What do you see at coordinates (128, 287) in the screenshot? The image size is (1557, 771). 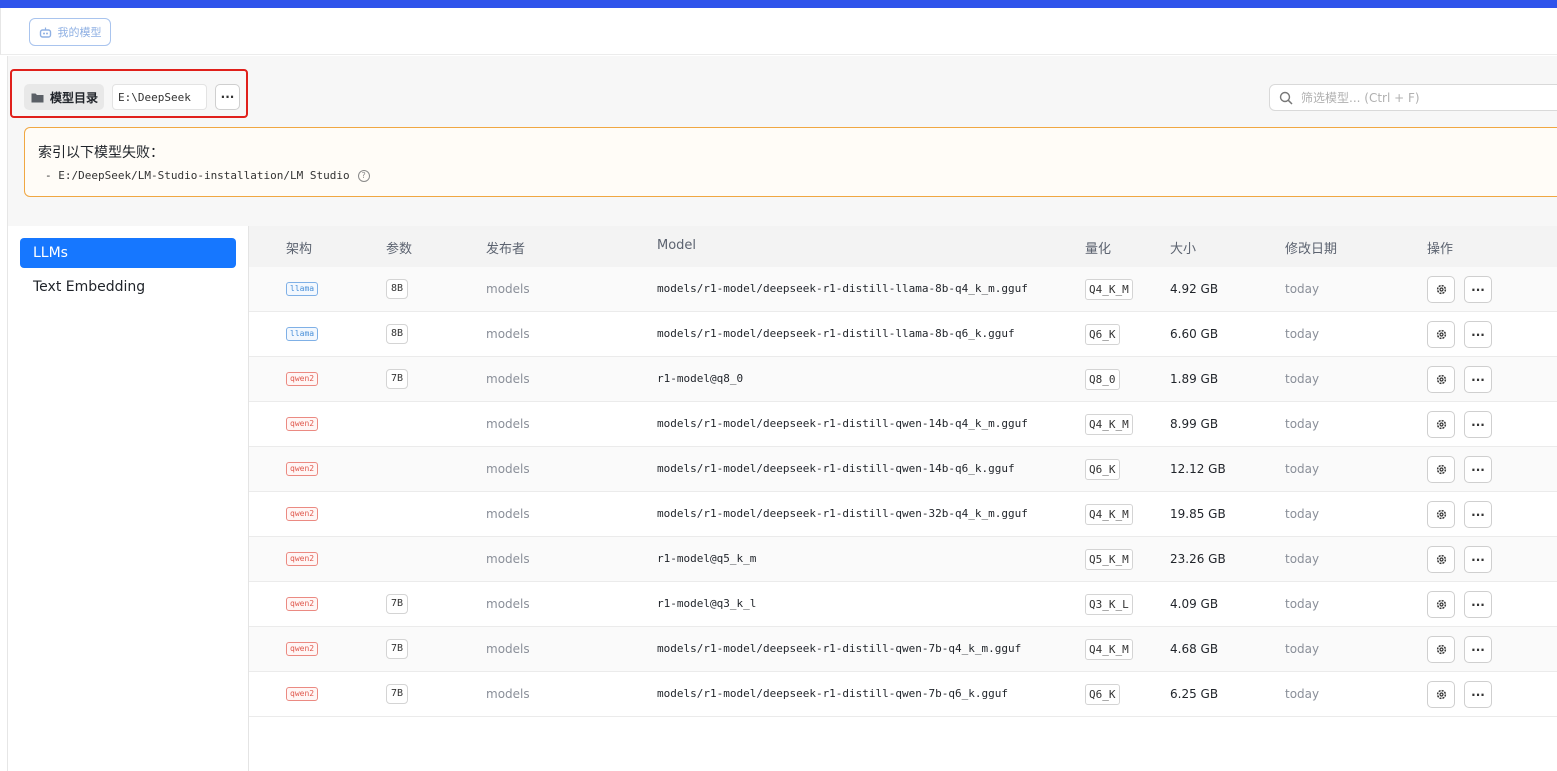 I see `sidebar-item-text-embedding: Text Embedding` at bounding box center [128, 287].